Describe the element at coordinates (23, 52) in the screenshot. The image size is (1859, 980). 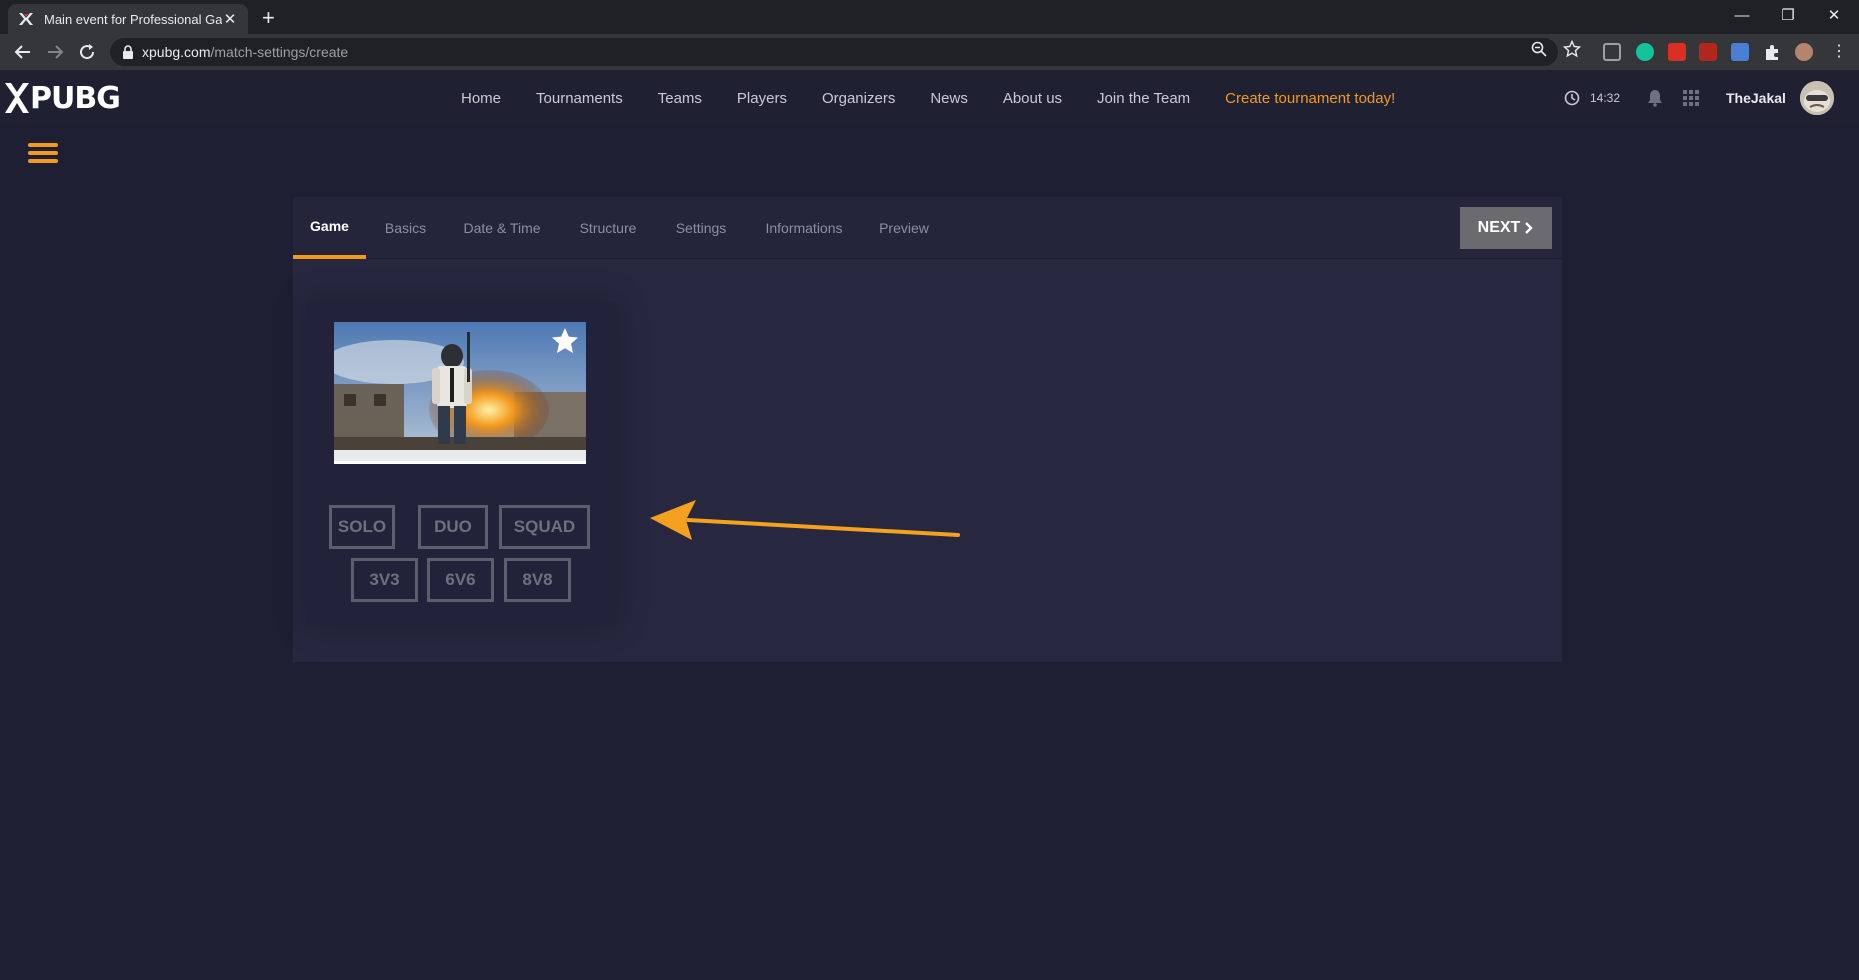
I see `back-icon` at that location.